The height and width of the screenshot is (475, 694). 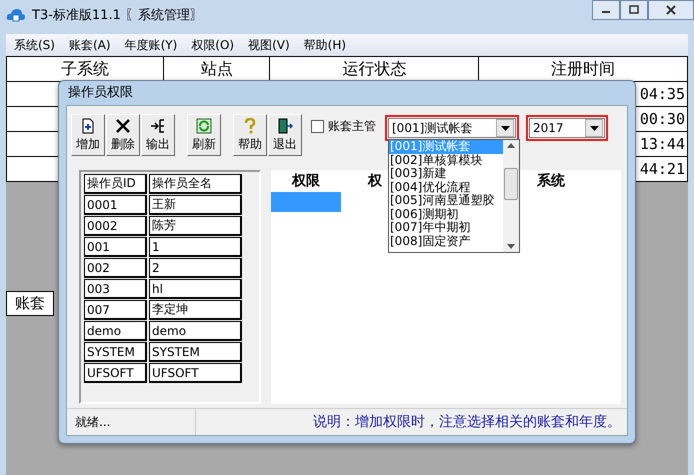 What do you see at coordinates (446, 201) in the screenshot?
I see `dropdown-option: [005]河南昱通塑胶` at bounding box center [446, 201].